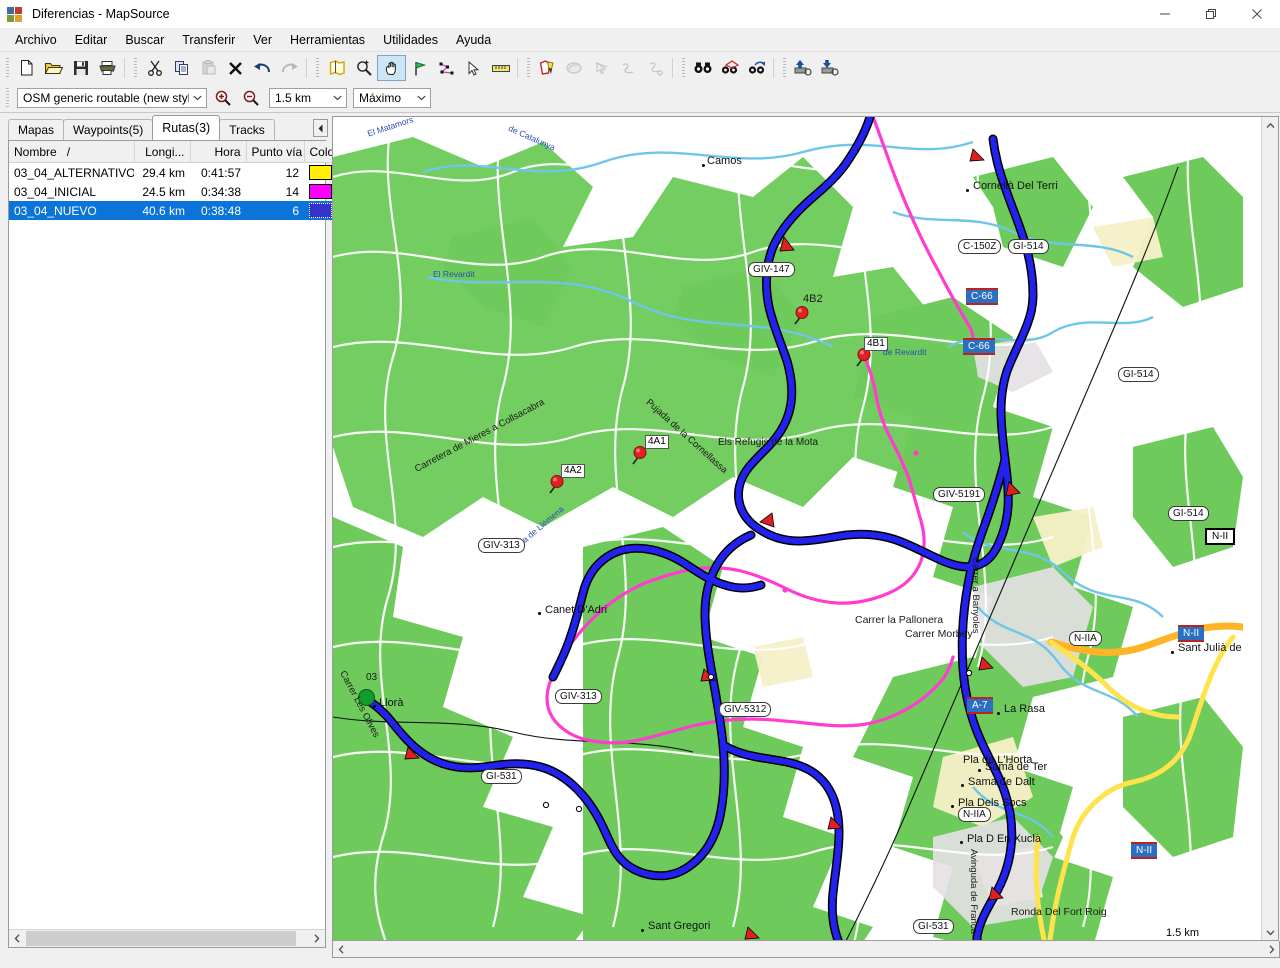  I want to click on zoom-out-icon, so click(250, 98).